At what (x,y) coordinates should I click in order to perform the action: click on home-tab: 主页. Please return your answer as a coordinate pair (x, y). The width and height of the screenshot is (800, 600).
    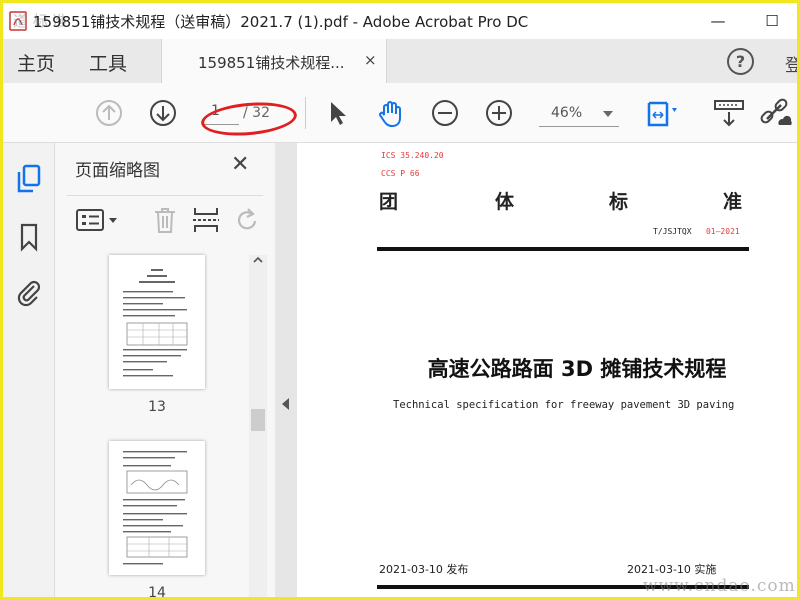
    Looking at the image, I should click on (36, 62).